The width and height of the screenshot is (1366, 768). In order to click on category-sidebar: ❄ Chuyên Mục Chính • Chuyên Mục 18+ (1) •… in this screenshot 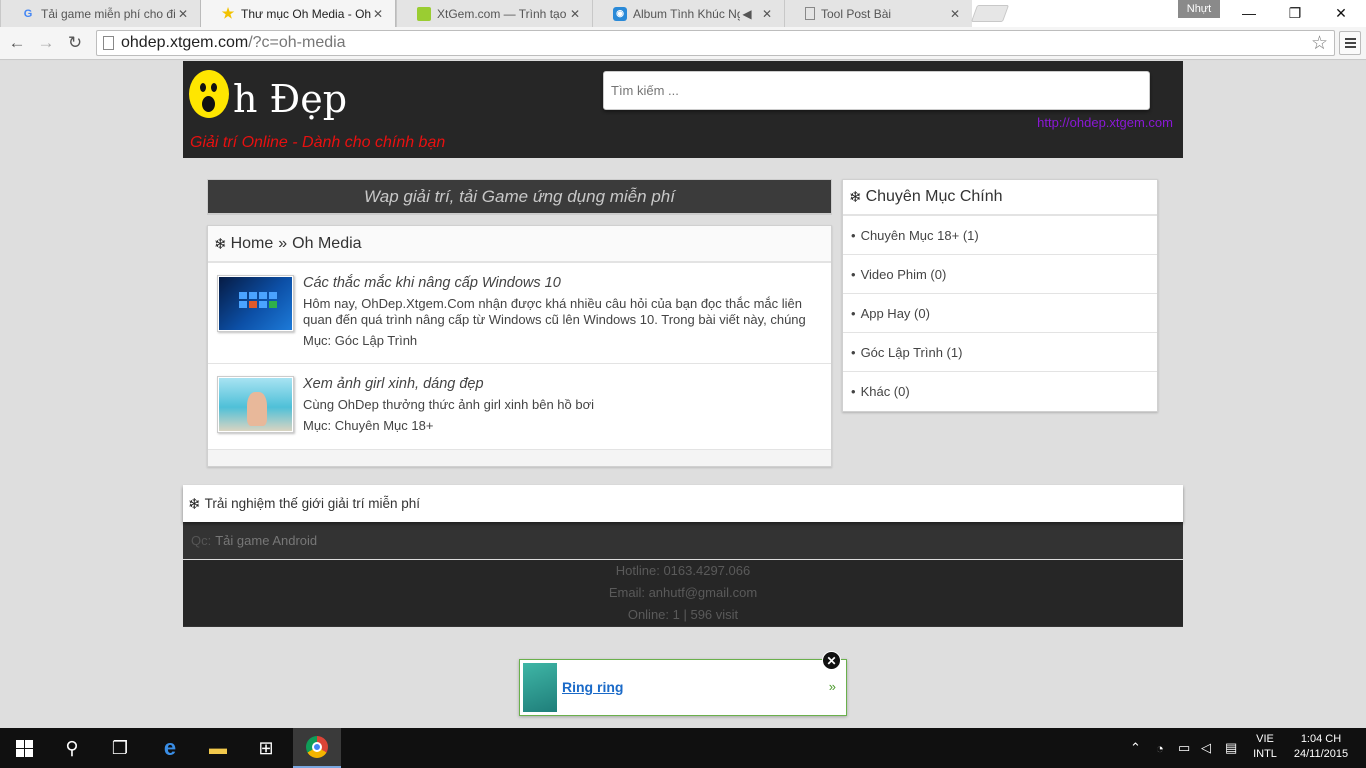, I will do `click(1000, 295)`.